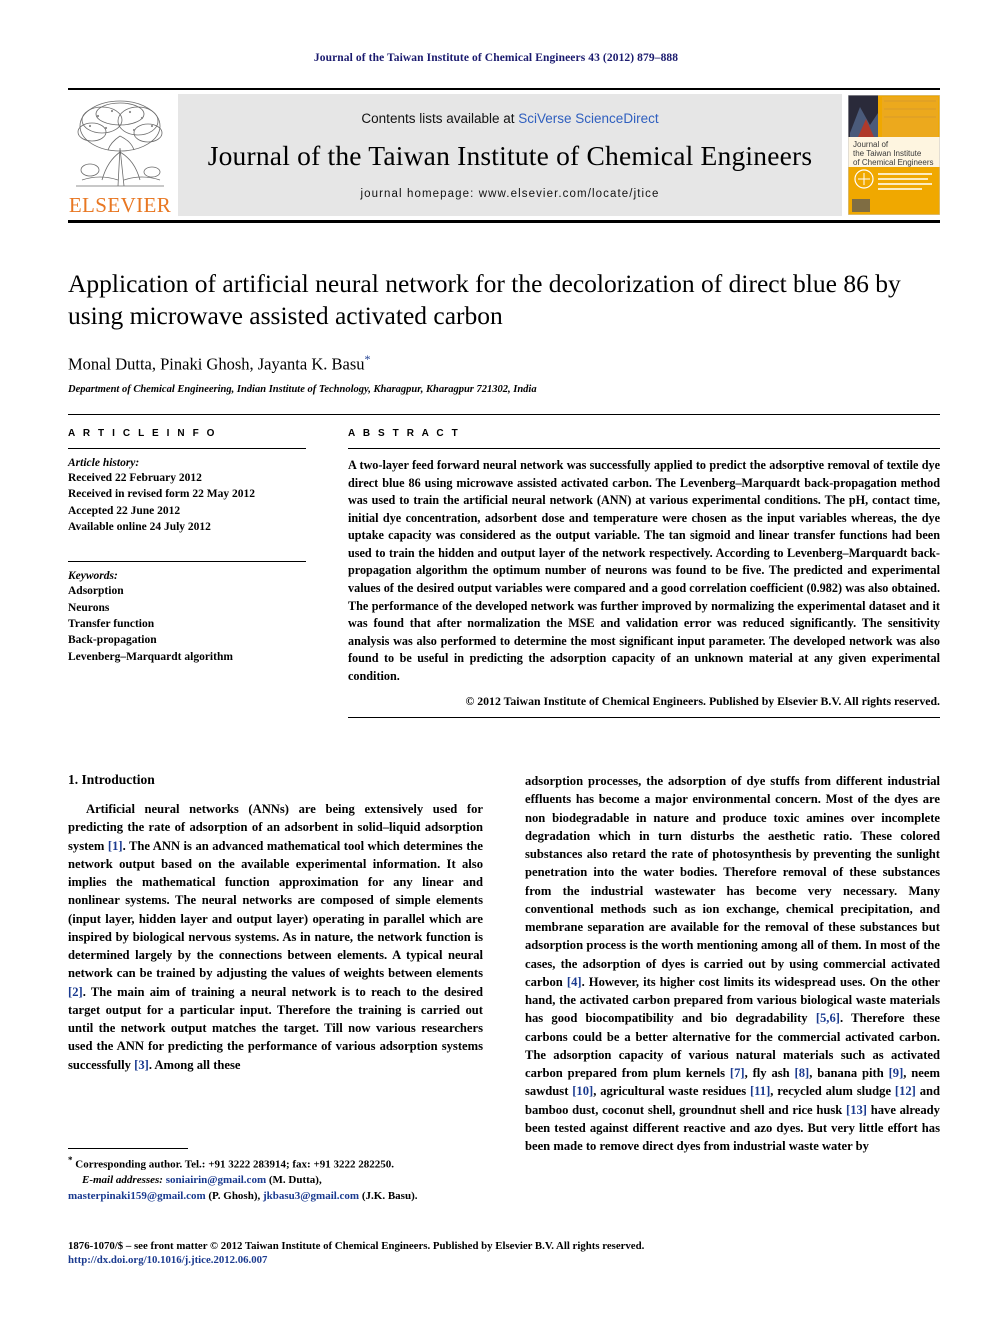  Describe the element at coordinates (115, 846) in the screenshot. I see `citation-1: [1]` at that location.